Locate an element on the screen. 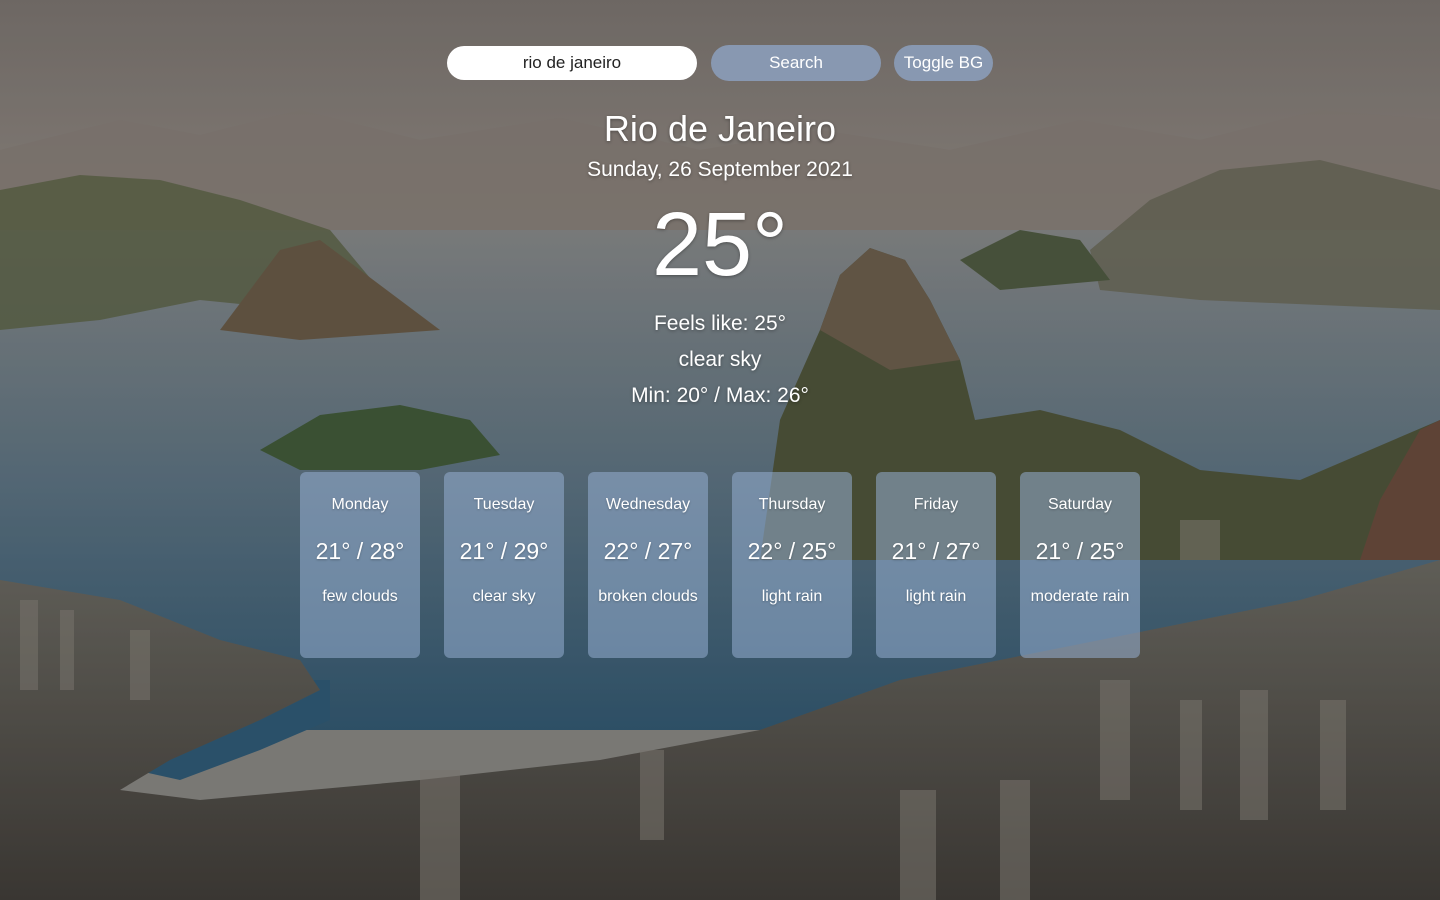 This screenshot has width=1440, height=900. toggle-background-button: Toggle BG is located at coordinates (943, 63).